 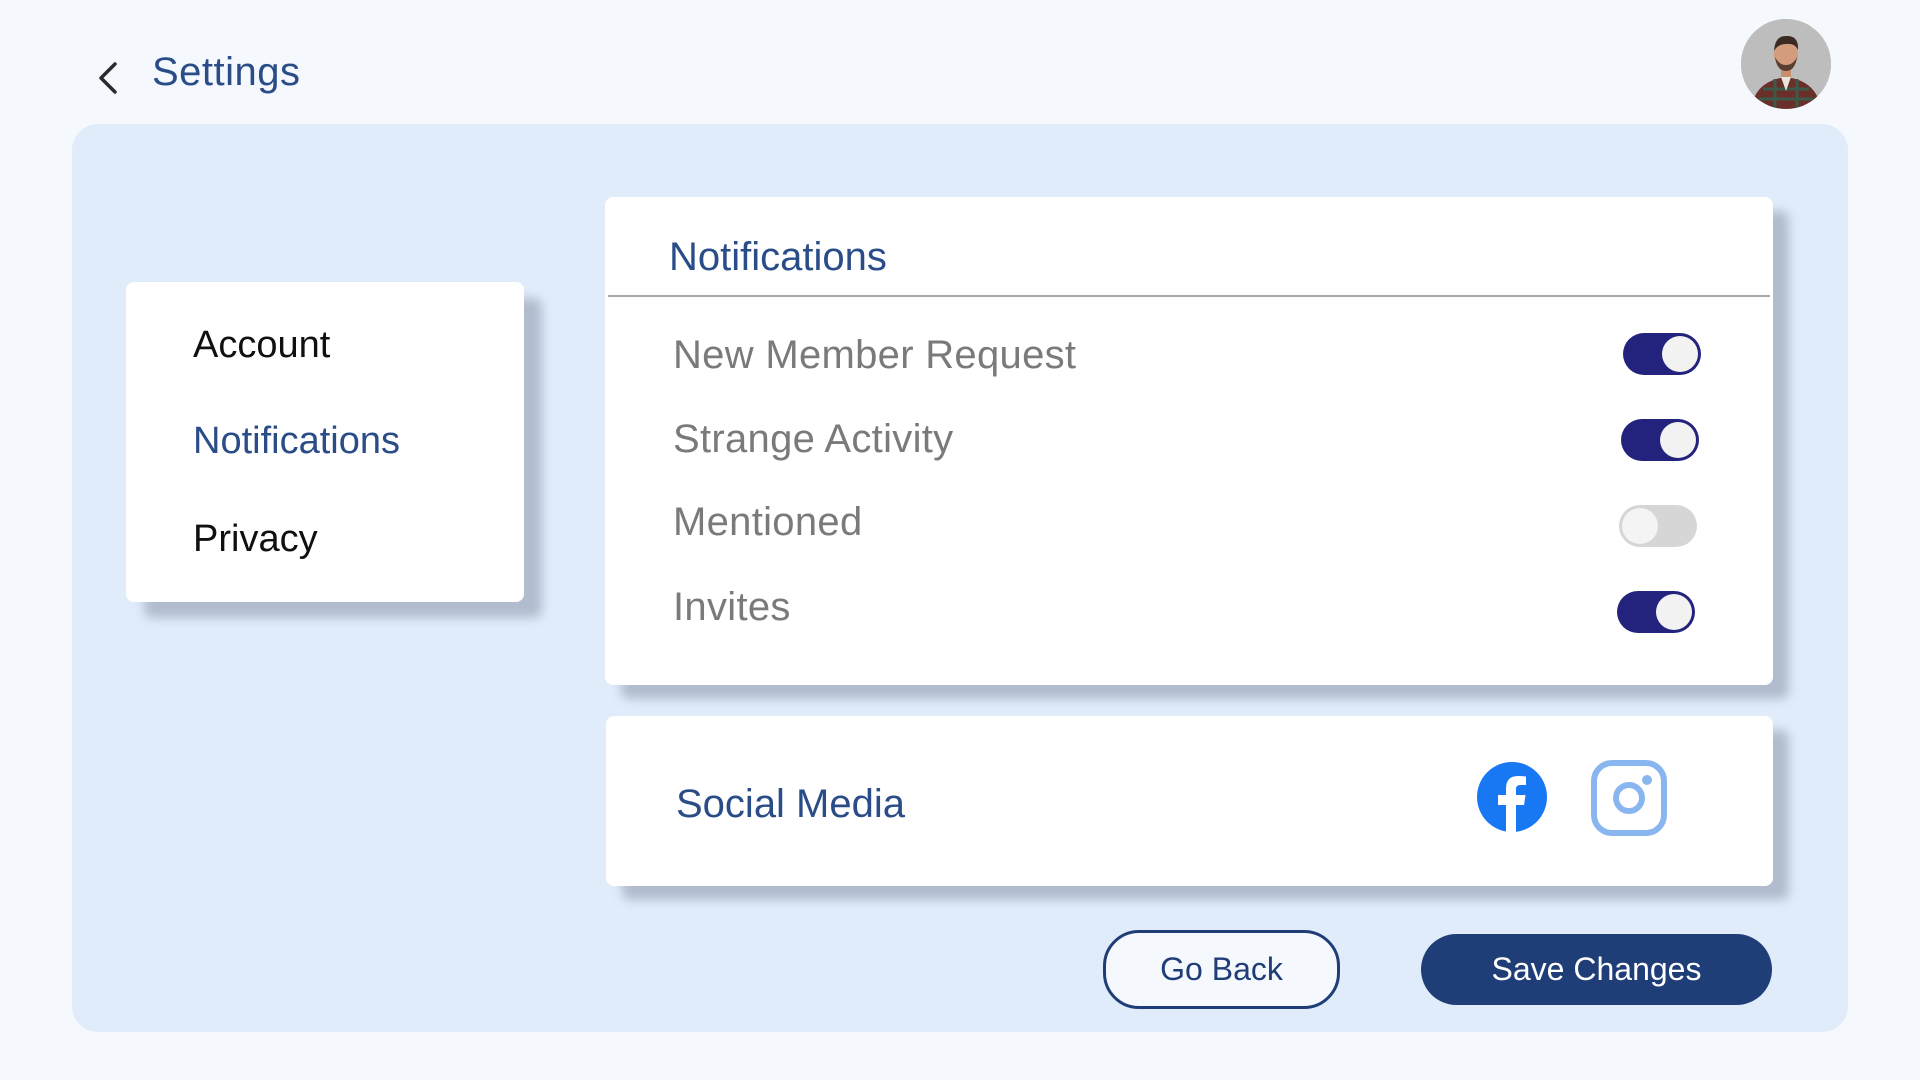 What do you see at coordinates (875, 355) in the screenshot?
I see `notification-label: New Member Request` at bounding box center [875, 355].